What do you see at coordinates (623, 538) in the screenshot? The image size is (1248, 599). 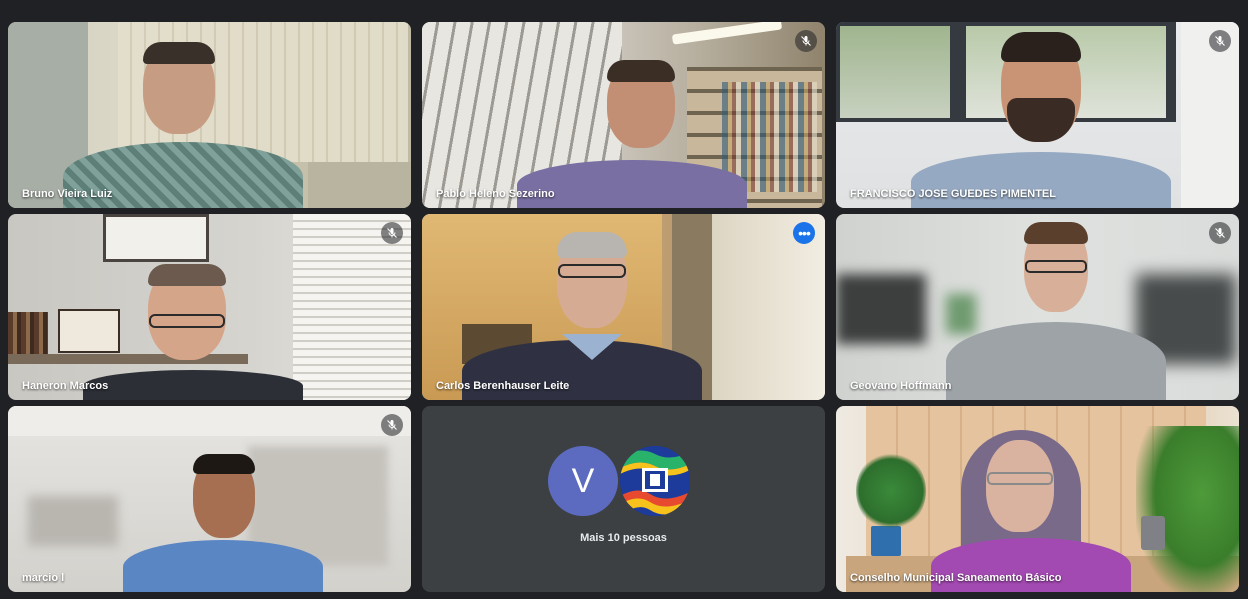 I see `more-people-label: Mais 10 pessoas` at bounding box center [623, 538].